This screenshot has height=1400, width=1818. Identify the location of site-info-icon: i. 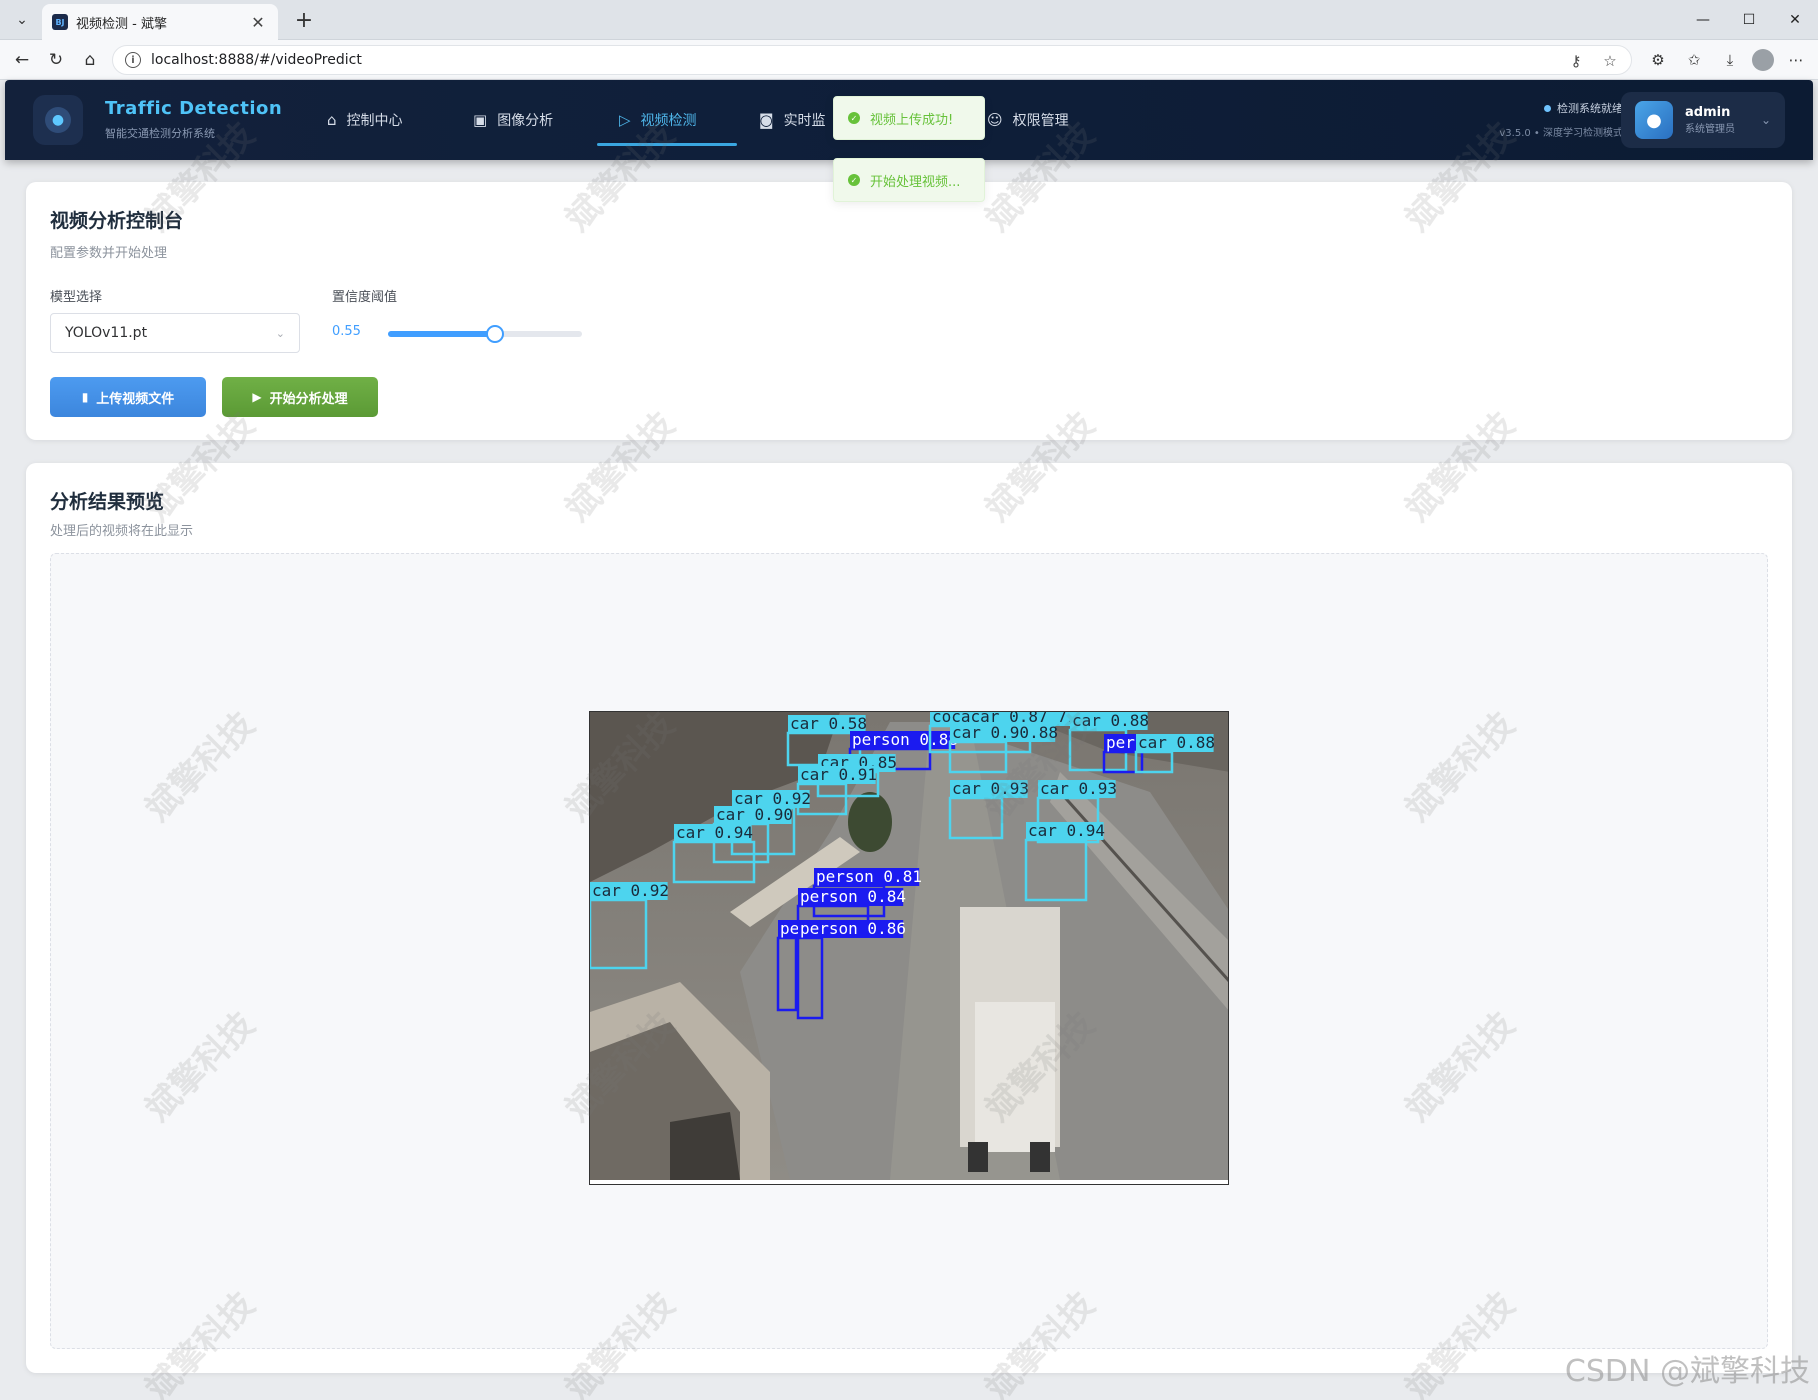
(133, 60).